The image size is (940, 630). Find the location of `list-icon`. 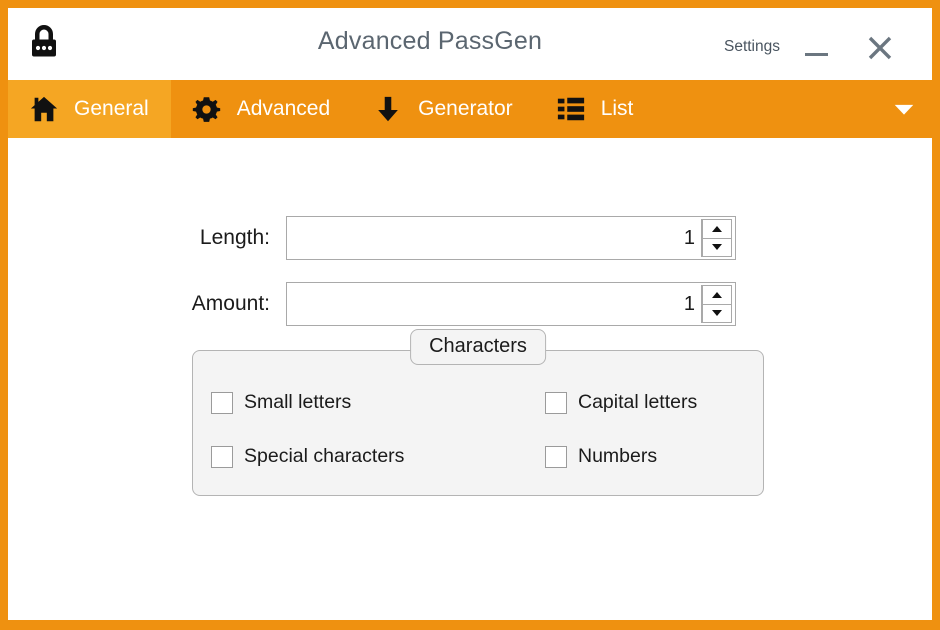

list-icon is located at coordinates (571, 109).